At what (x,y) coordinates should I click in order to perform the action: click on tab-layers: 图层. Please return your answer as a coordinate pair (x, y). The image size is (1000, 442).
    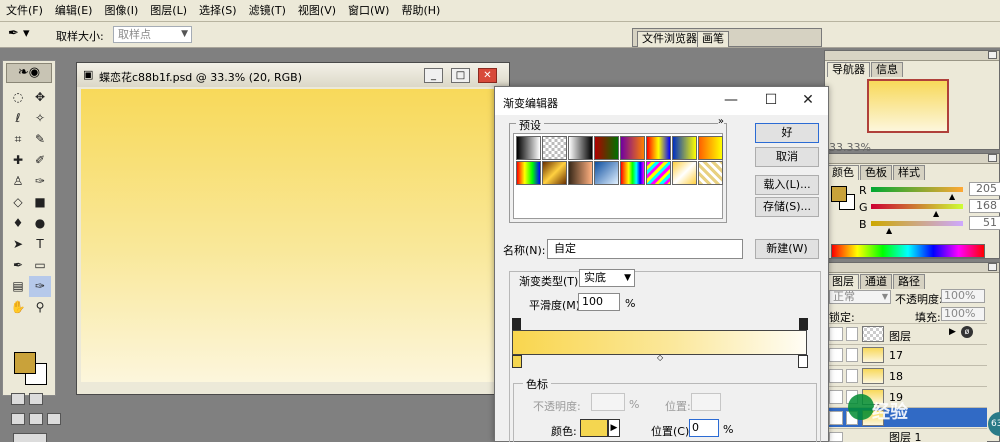
    Looking at the image, I should click on (843, 281).